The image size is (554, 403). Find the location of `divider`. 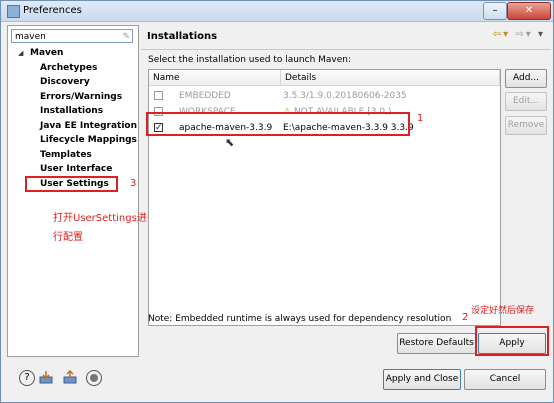

divider is located at coordinates (346, 49).